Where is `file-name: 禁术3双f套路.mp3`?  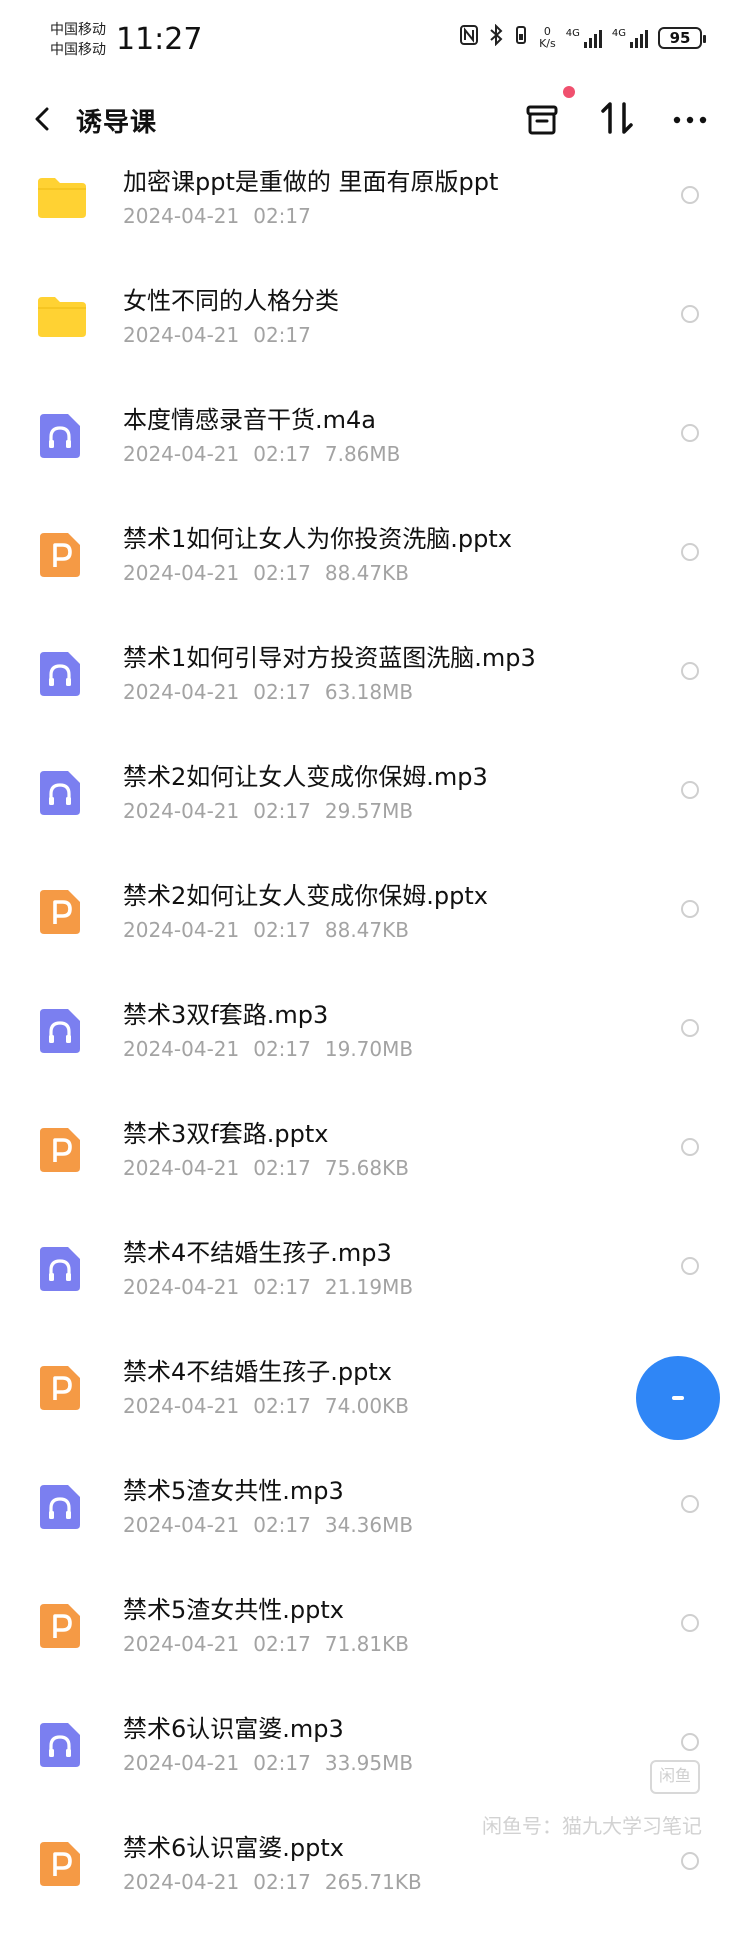
file-name: 禁术3双f套路.mp3 is located at coordinates (226, 1015).